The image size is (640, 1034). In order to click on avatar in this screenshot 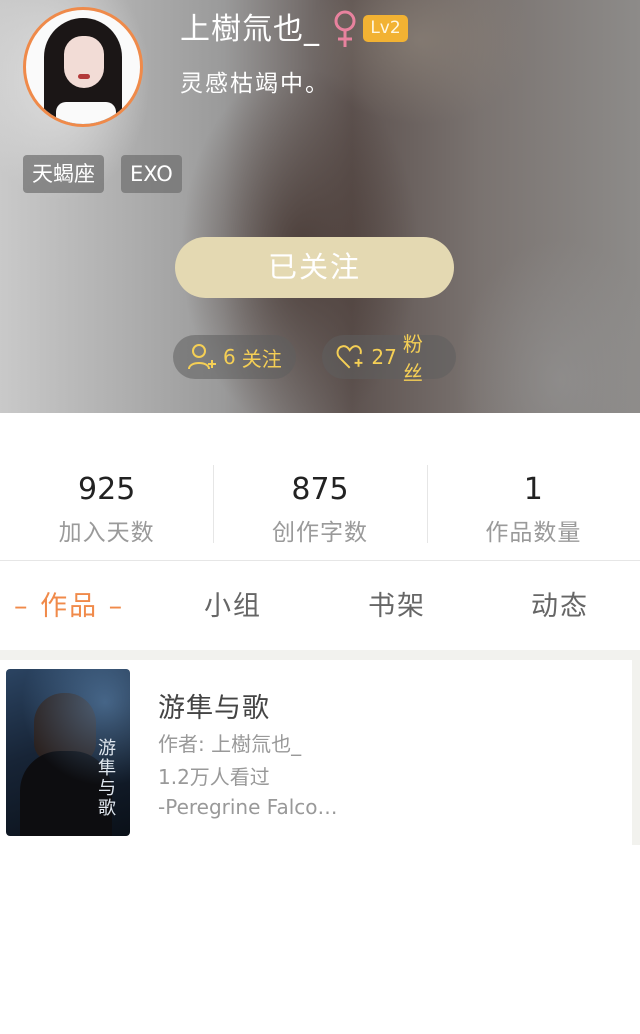, I will do `click(83, 67)`.